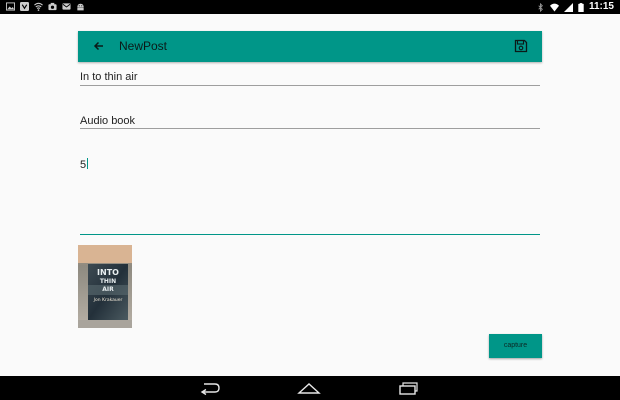 The width and height of the screenshot is (620, 400). What do you see at coordinates (581, 7) in the screenshot?
I see `battery-icon` at bounding box center [581, 7].